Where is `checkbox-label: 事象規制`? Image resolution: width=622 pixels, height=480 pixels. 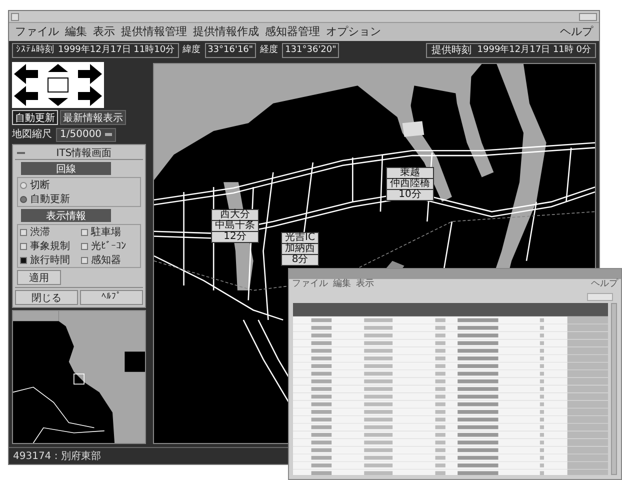
checkbox-label: 事象規制 is located at coordinates (50, 247).